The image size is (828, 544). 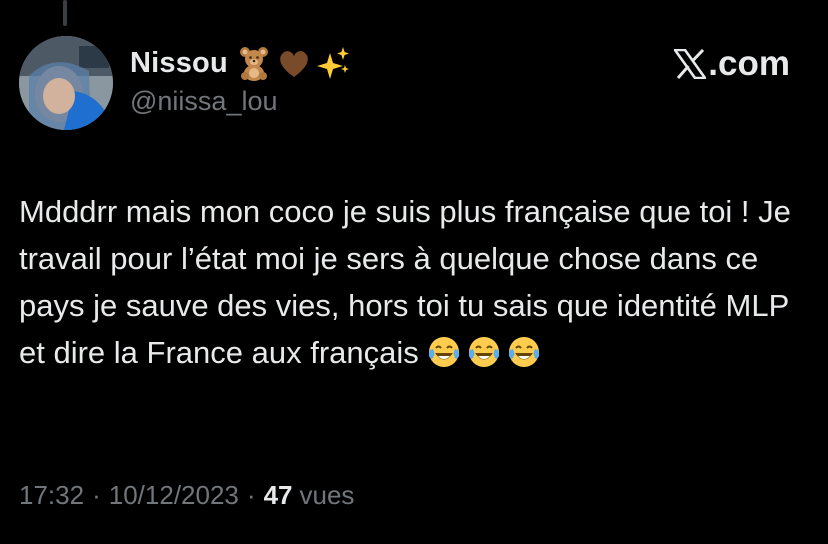 I want to click on avatar-image, so click(x=66, y=83).